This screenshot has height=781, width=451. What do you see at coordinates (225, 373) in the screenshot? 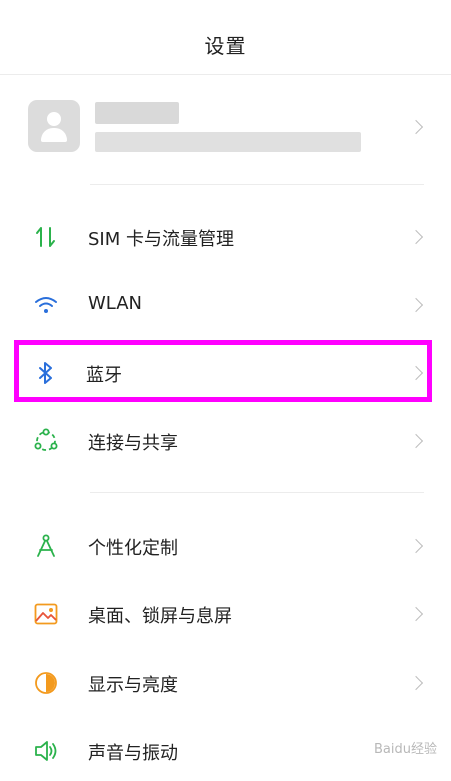
I see `settings-item-bluetooth: 蓝牙` at bounding box center [225, 373].